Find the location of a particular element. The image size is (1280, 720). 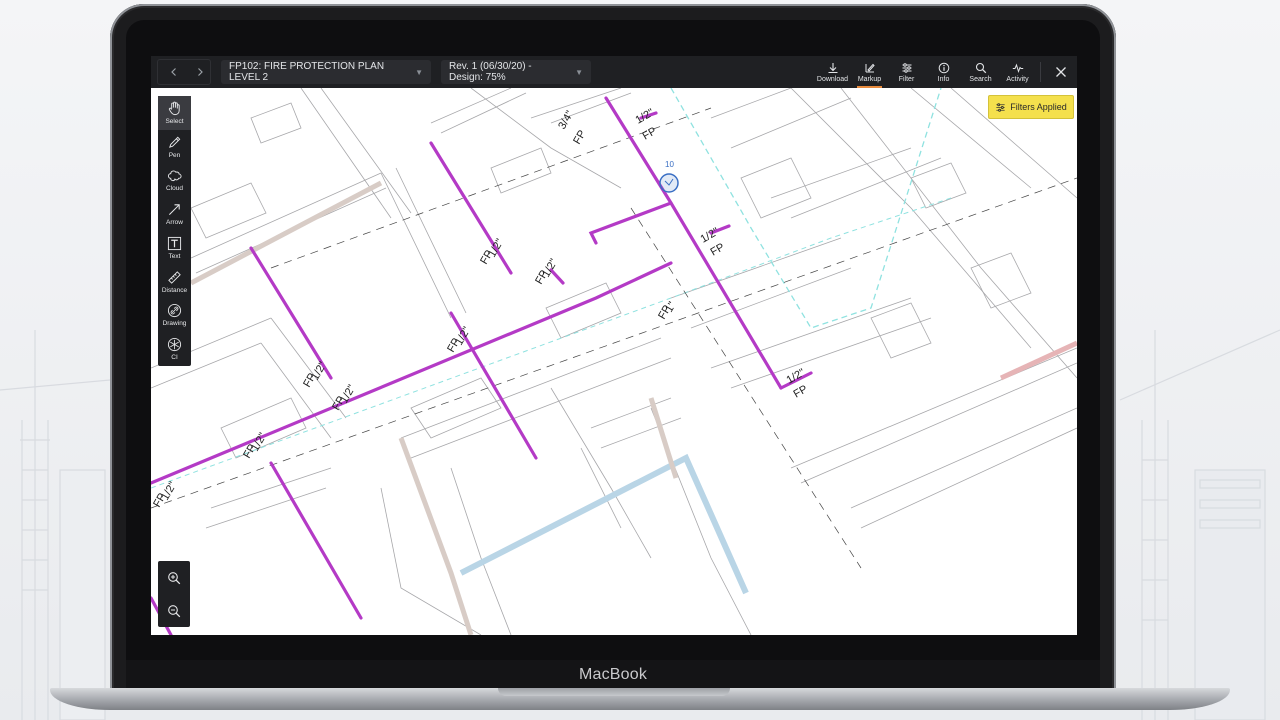

download-button: Download is located at coordinates (832, 72).